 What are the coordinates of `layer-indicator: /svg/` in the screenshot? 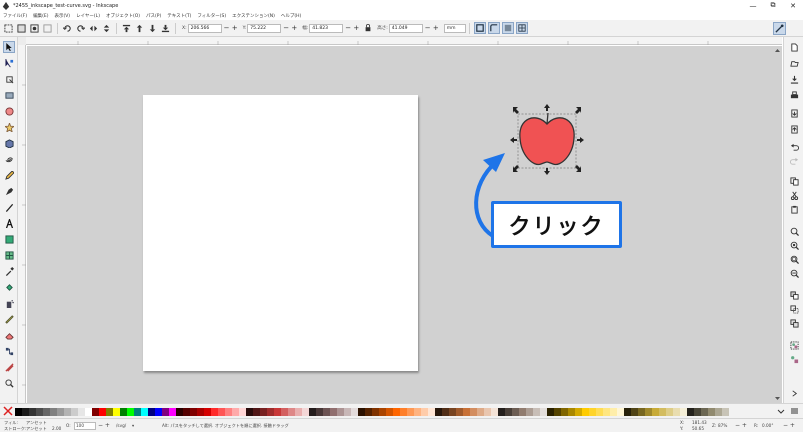 It's located at (121, 425).